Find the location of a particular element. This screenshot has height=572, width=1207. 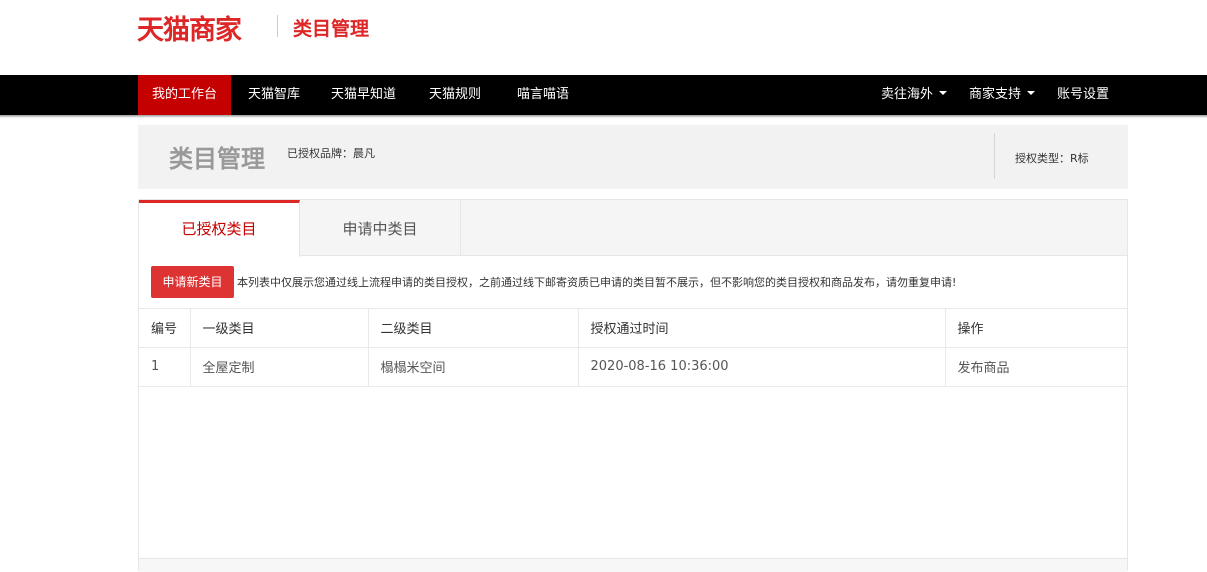

column-header-time: 授权通过时间 is located at coordinates (762, 328).